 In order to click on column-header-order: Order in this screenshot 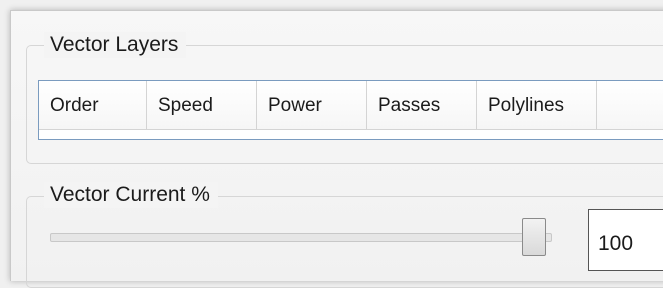, I will do `click(93, 105)`.